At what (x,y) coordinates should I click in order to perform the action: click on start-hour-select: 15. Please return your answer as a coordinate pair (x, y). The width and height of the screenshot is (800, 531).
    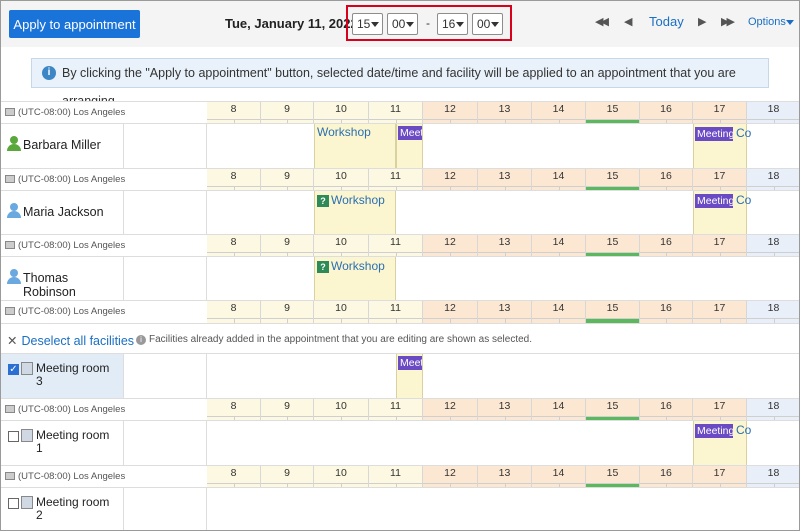
    Looking at the image, I should click on (367, 24).